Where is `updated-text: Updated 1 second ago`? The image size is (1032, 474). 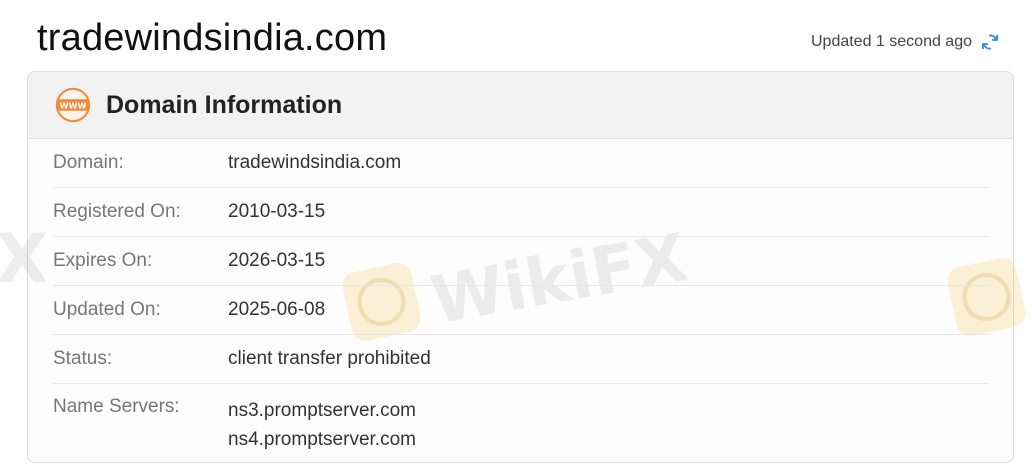
updated-text: Updated 1 second ago is located at coordinates (891, 41).